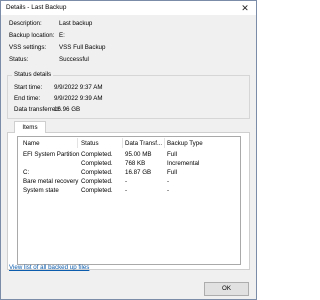  I want to click on row-data-transferred: 16.87 GB, so click(138, 172).